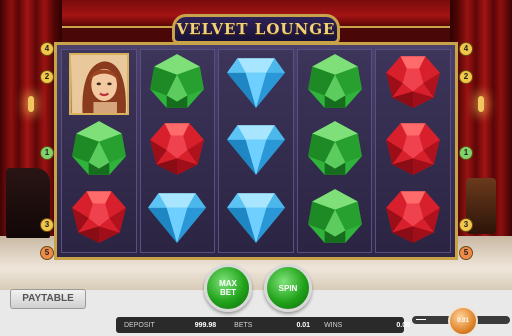 This screenshot has width=512, height=336. I want to click on wins-value: 0.00, so click(403, 325).